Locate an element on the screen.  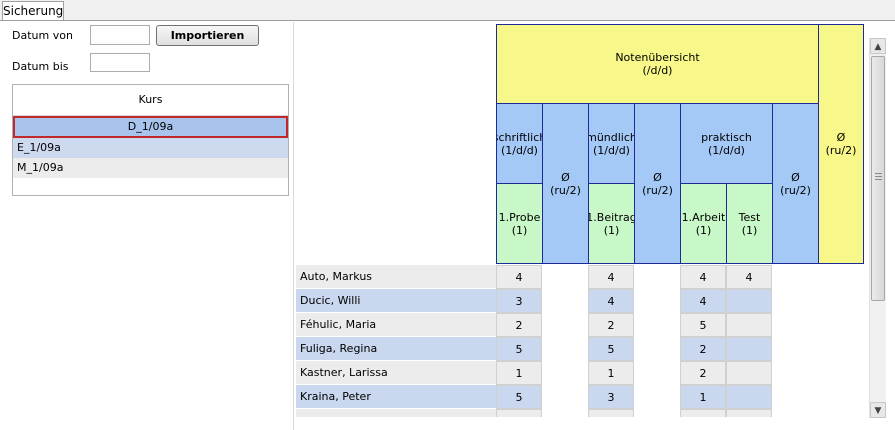
student-name: Kraina, Peter is located at coordinates (396, 397).